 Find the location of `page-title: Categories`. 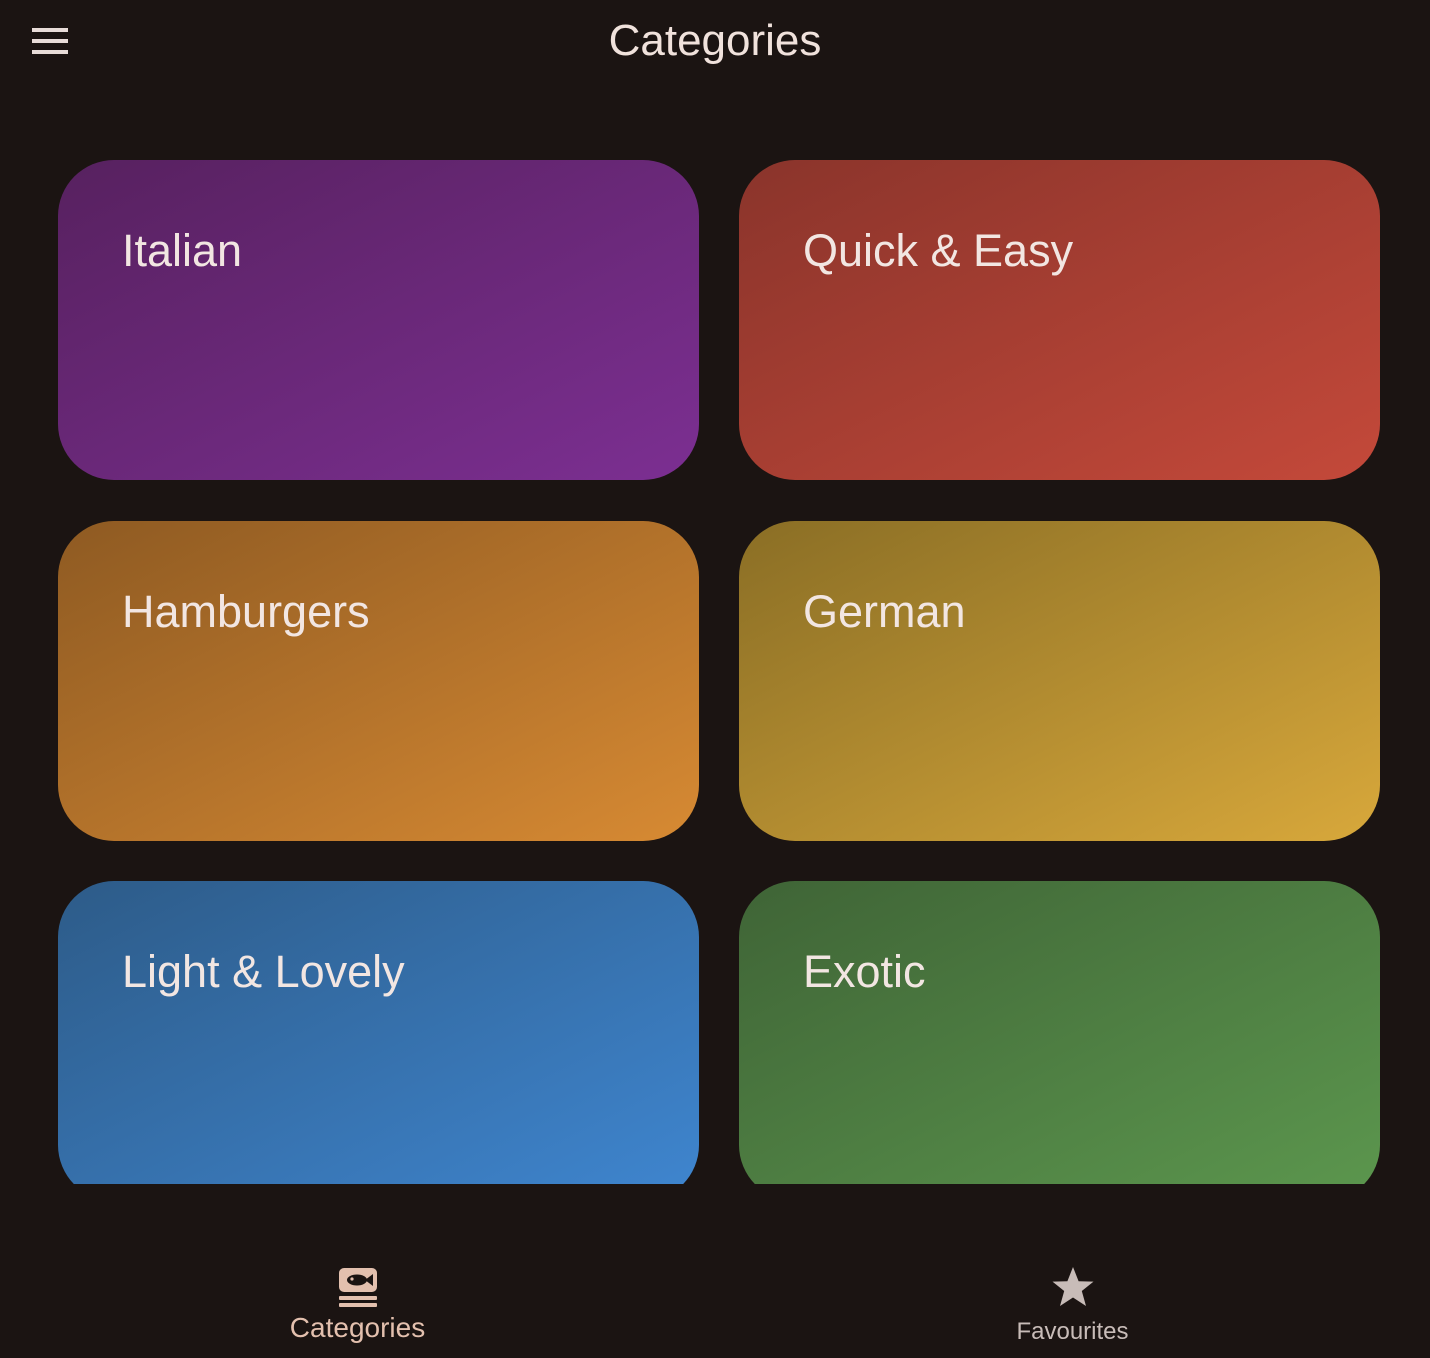

page-title: Categories is located at coordinates (715, 40).